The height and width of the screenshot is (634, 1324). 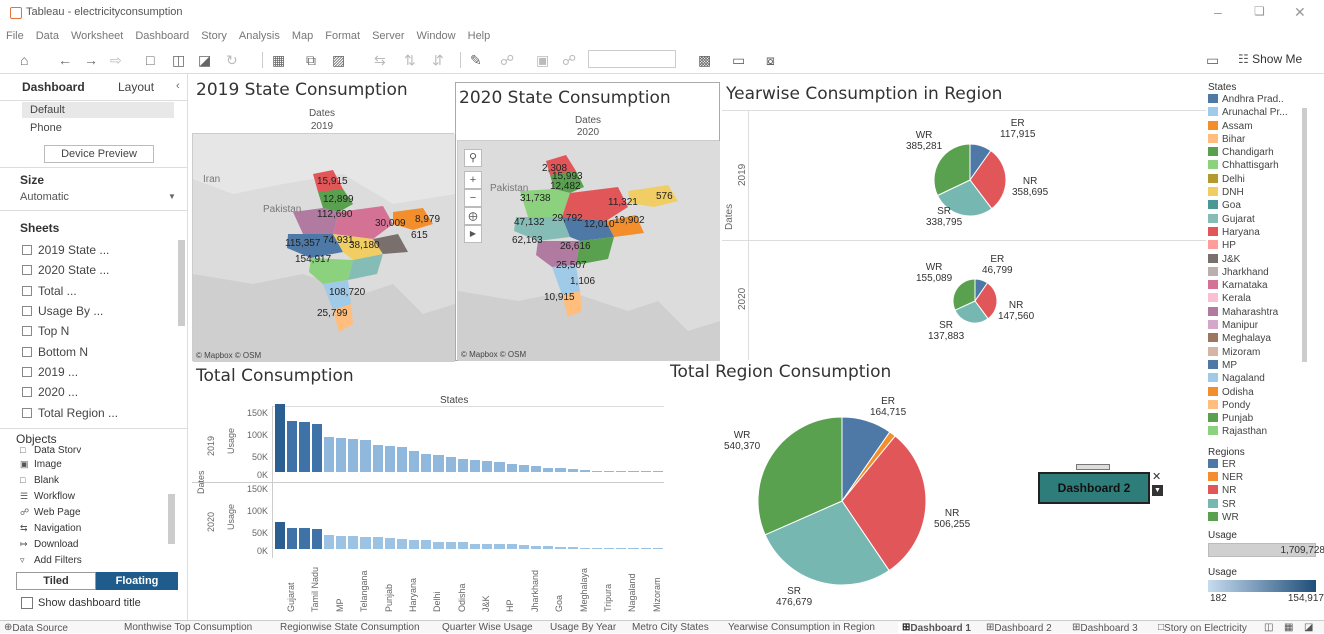 What do you see at coordinates (1266, 378) in the screenshot?
I see `states-legend-item: Nagaland` at bounding box center [1266, 378].